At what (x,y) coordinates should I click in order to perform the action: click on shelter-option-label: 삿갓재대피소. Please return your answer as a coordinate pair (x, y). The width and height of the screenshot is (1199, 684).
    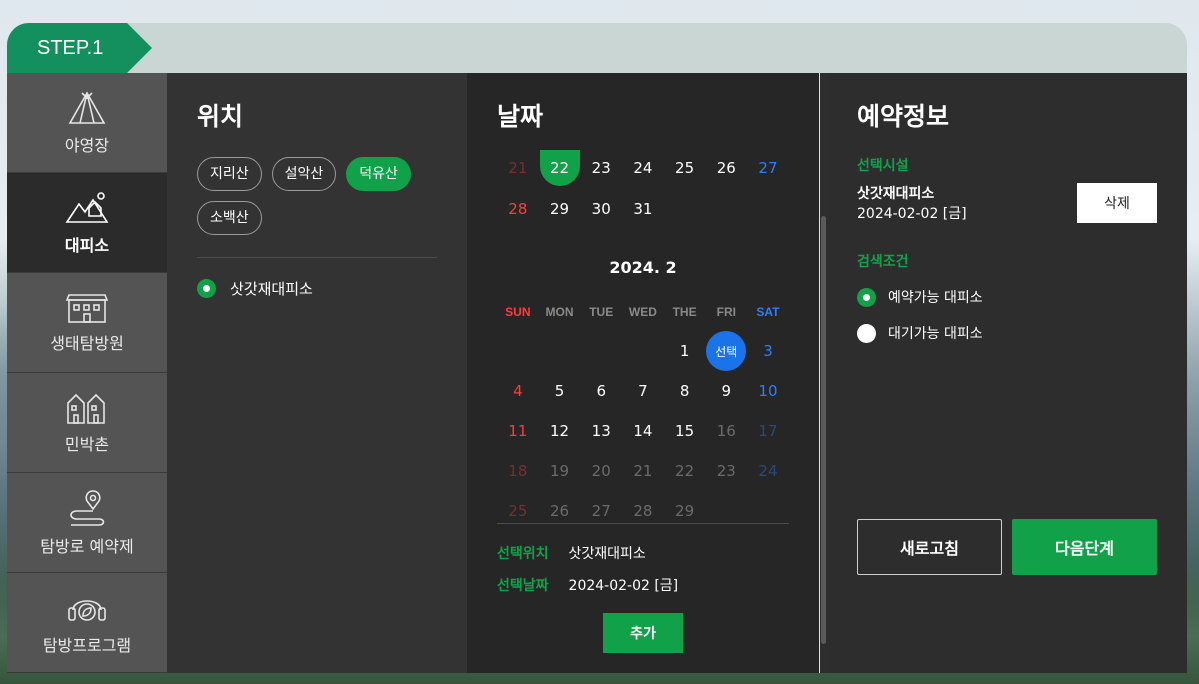
    Looking at the image, I should click on (271, 289).